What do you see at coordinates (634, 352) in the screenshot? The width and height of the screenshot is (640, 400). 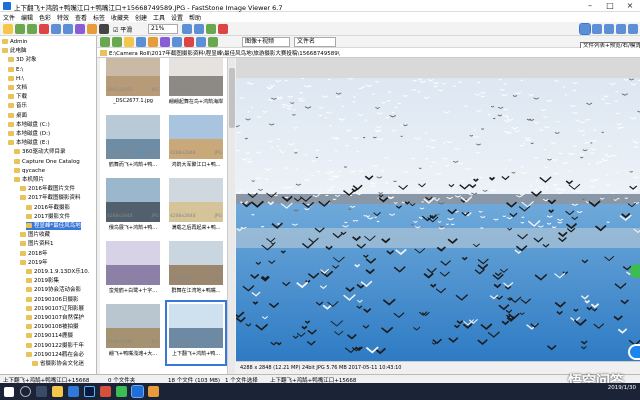 I see `side-widget-blue` at bounding box center [634, 352].